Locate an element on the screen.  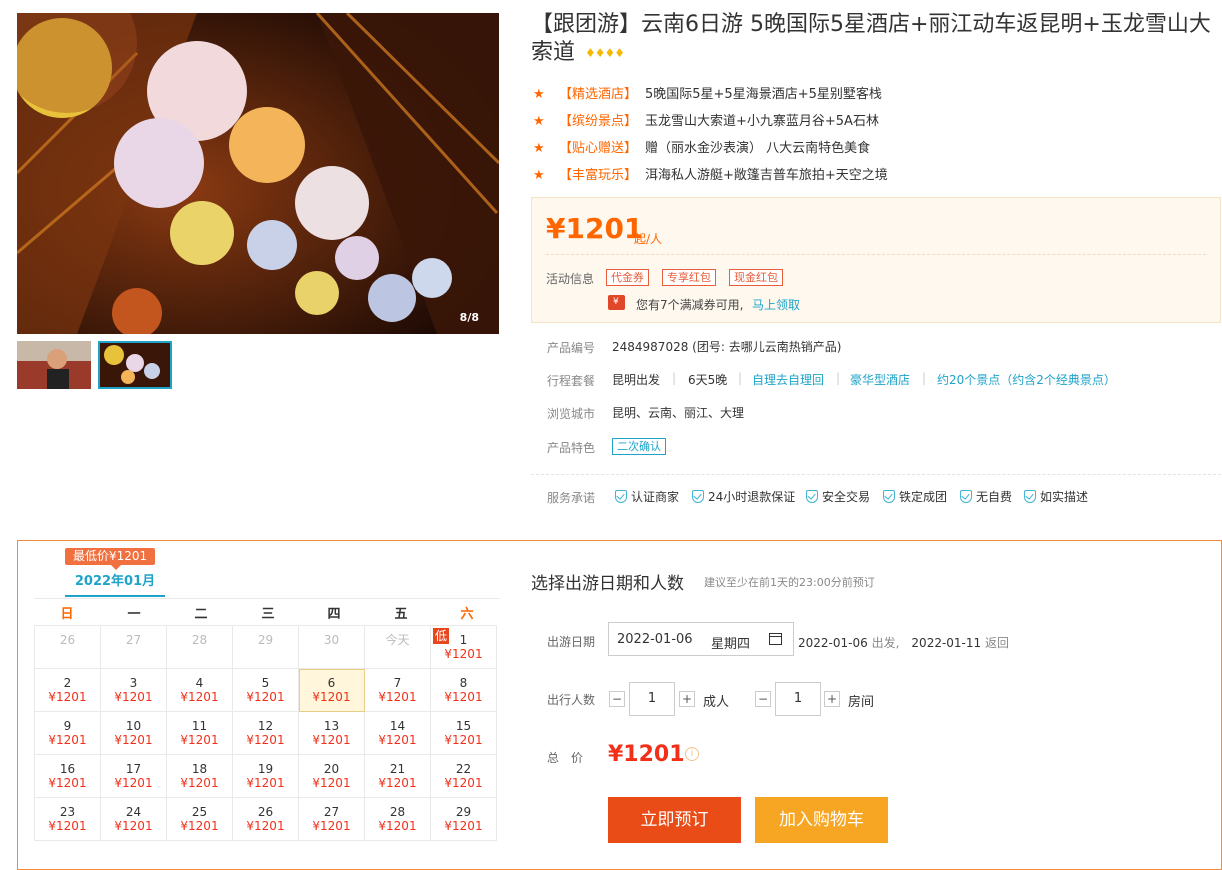
promo-tag-cash-redpacket: 现金红包 is located at coordinates (756, 277).